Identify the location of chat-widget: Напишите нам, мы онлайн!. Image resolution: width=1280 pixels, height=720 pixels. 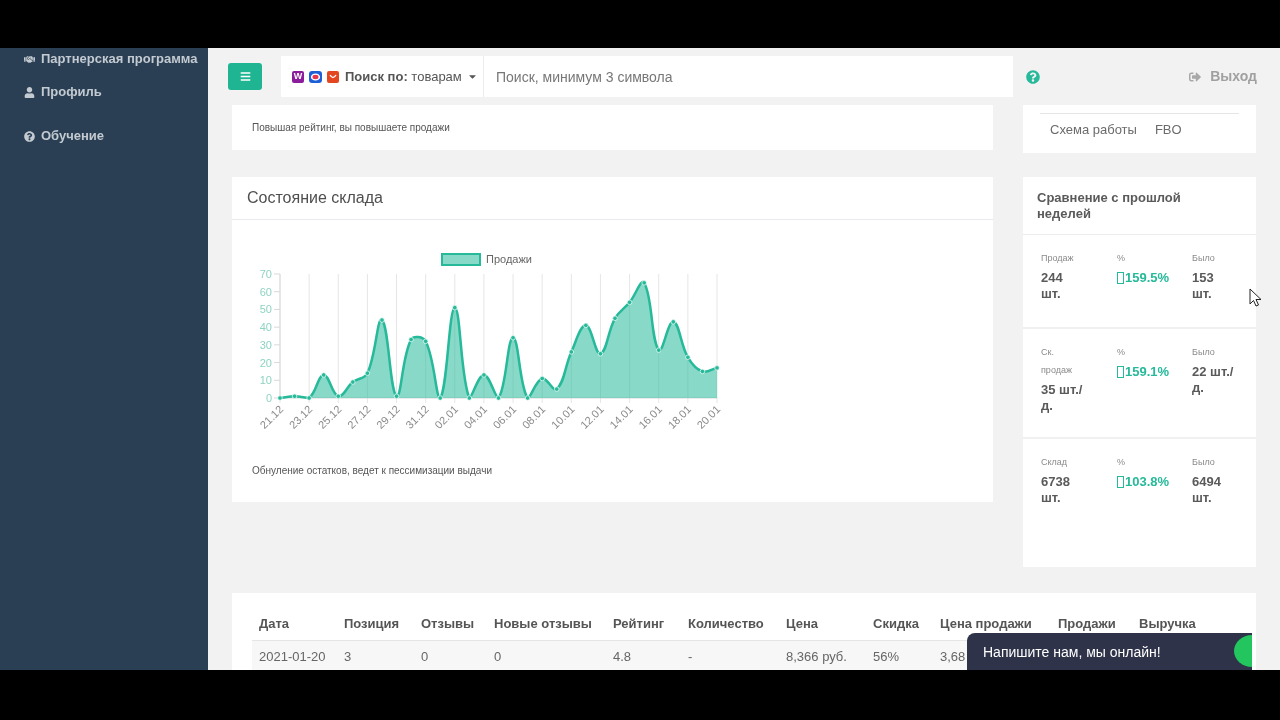
(1109, 651).